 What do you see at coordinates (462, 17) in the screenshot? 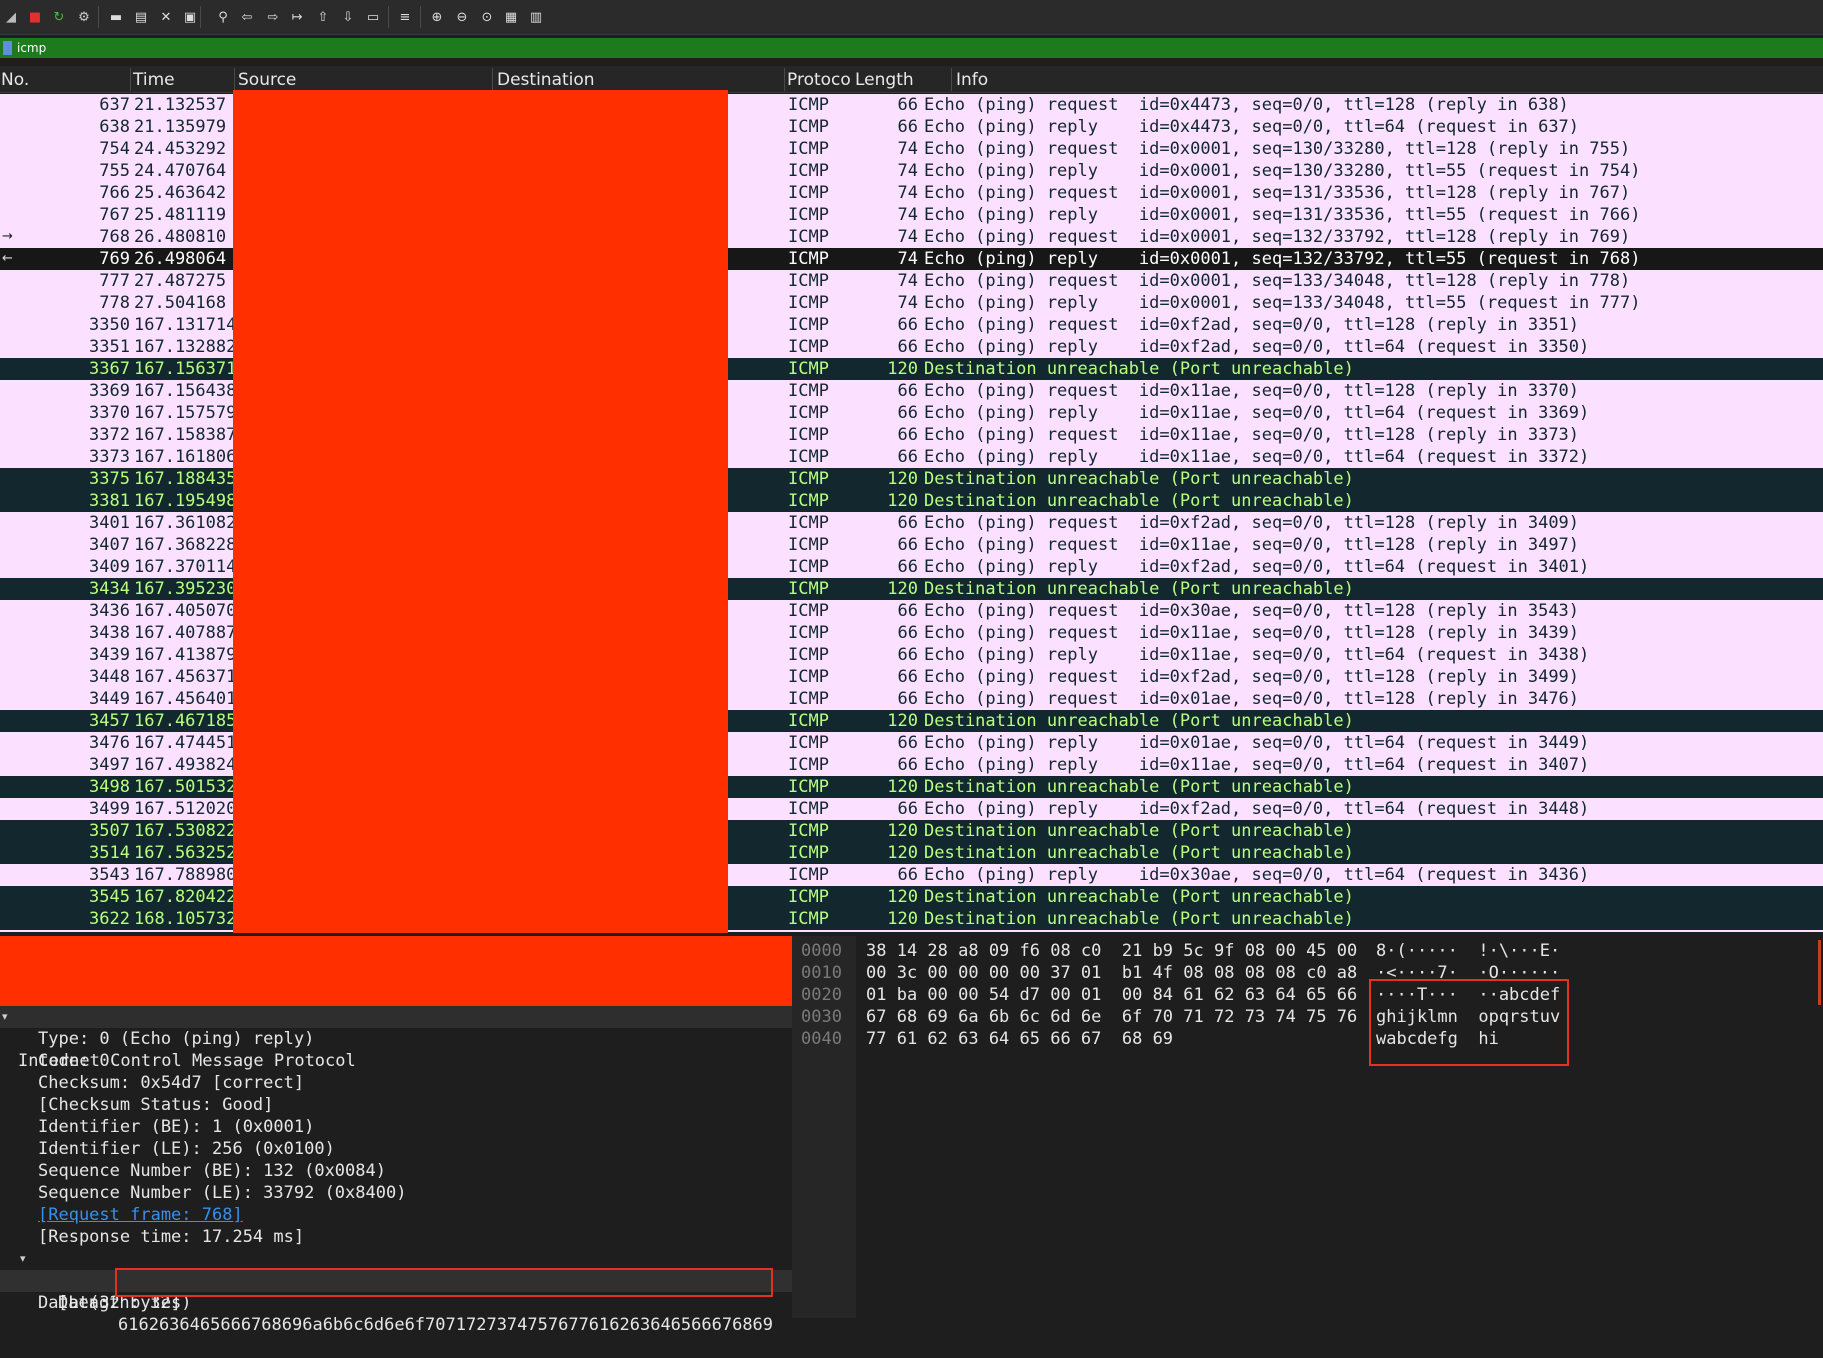
I see `zoom-out-icon: ⊖` at bounding box center [462, 17].